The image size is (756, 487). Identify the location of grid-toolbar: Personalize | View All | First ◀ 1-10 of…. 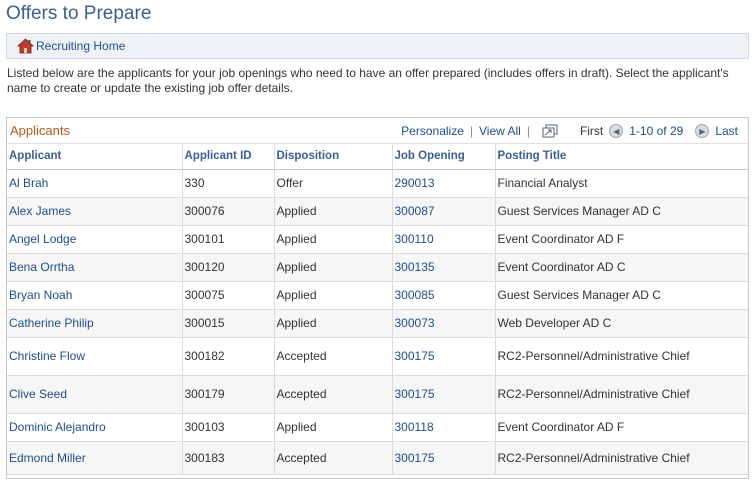
(569, 131).